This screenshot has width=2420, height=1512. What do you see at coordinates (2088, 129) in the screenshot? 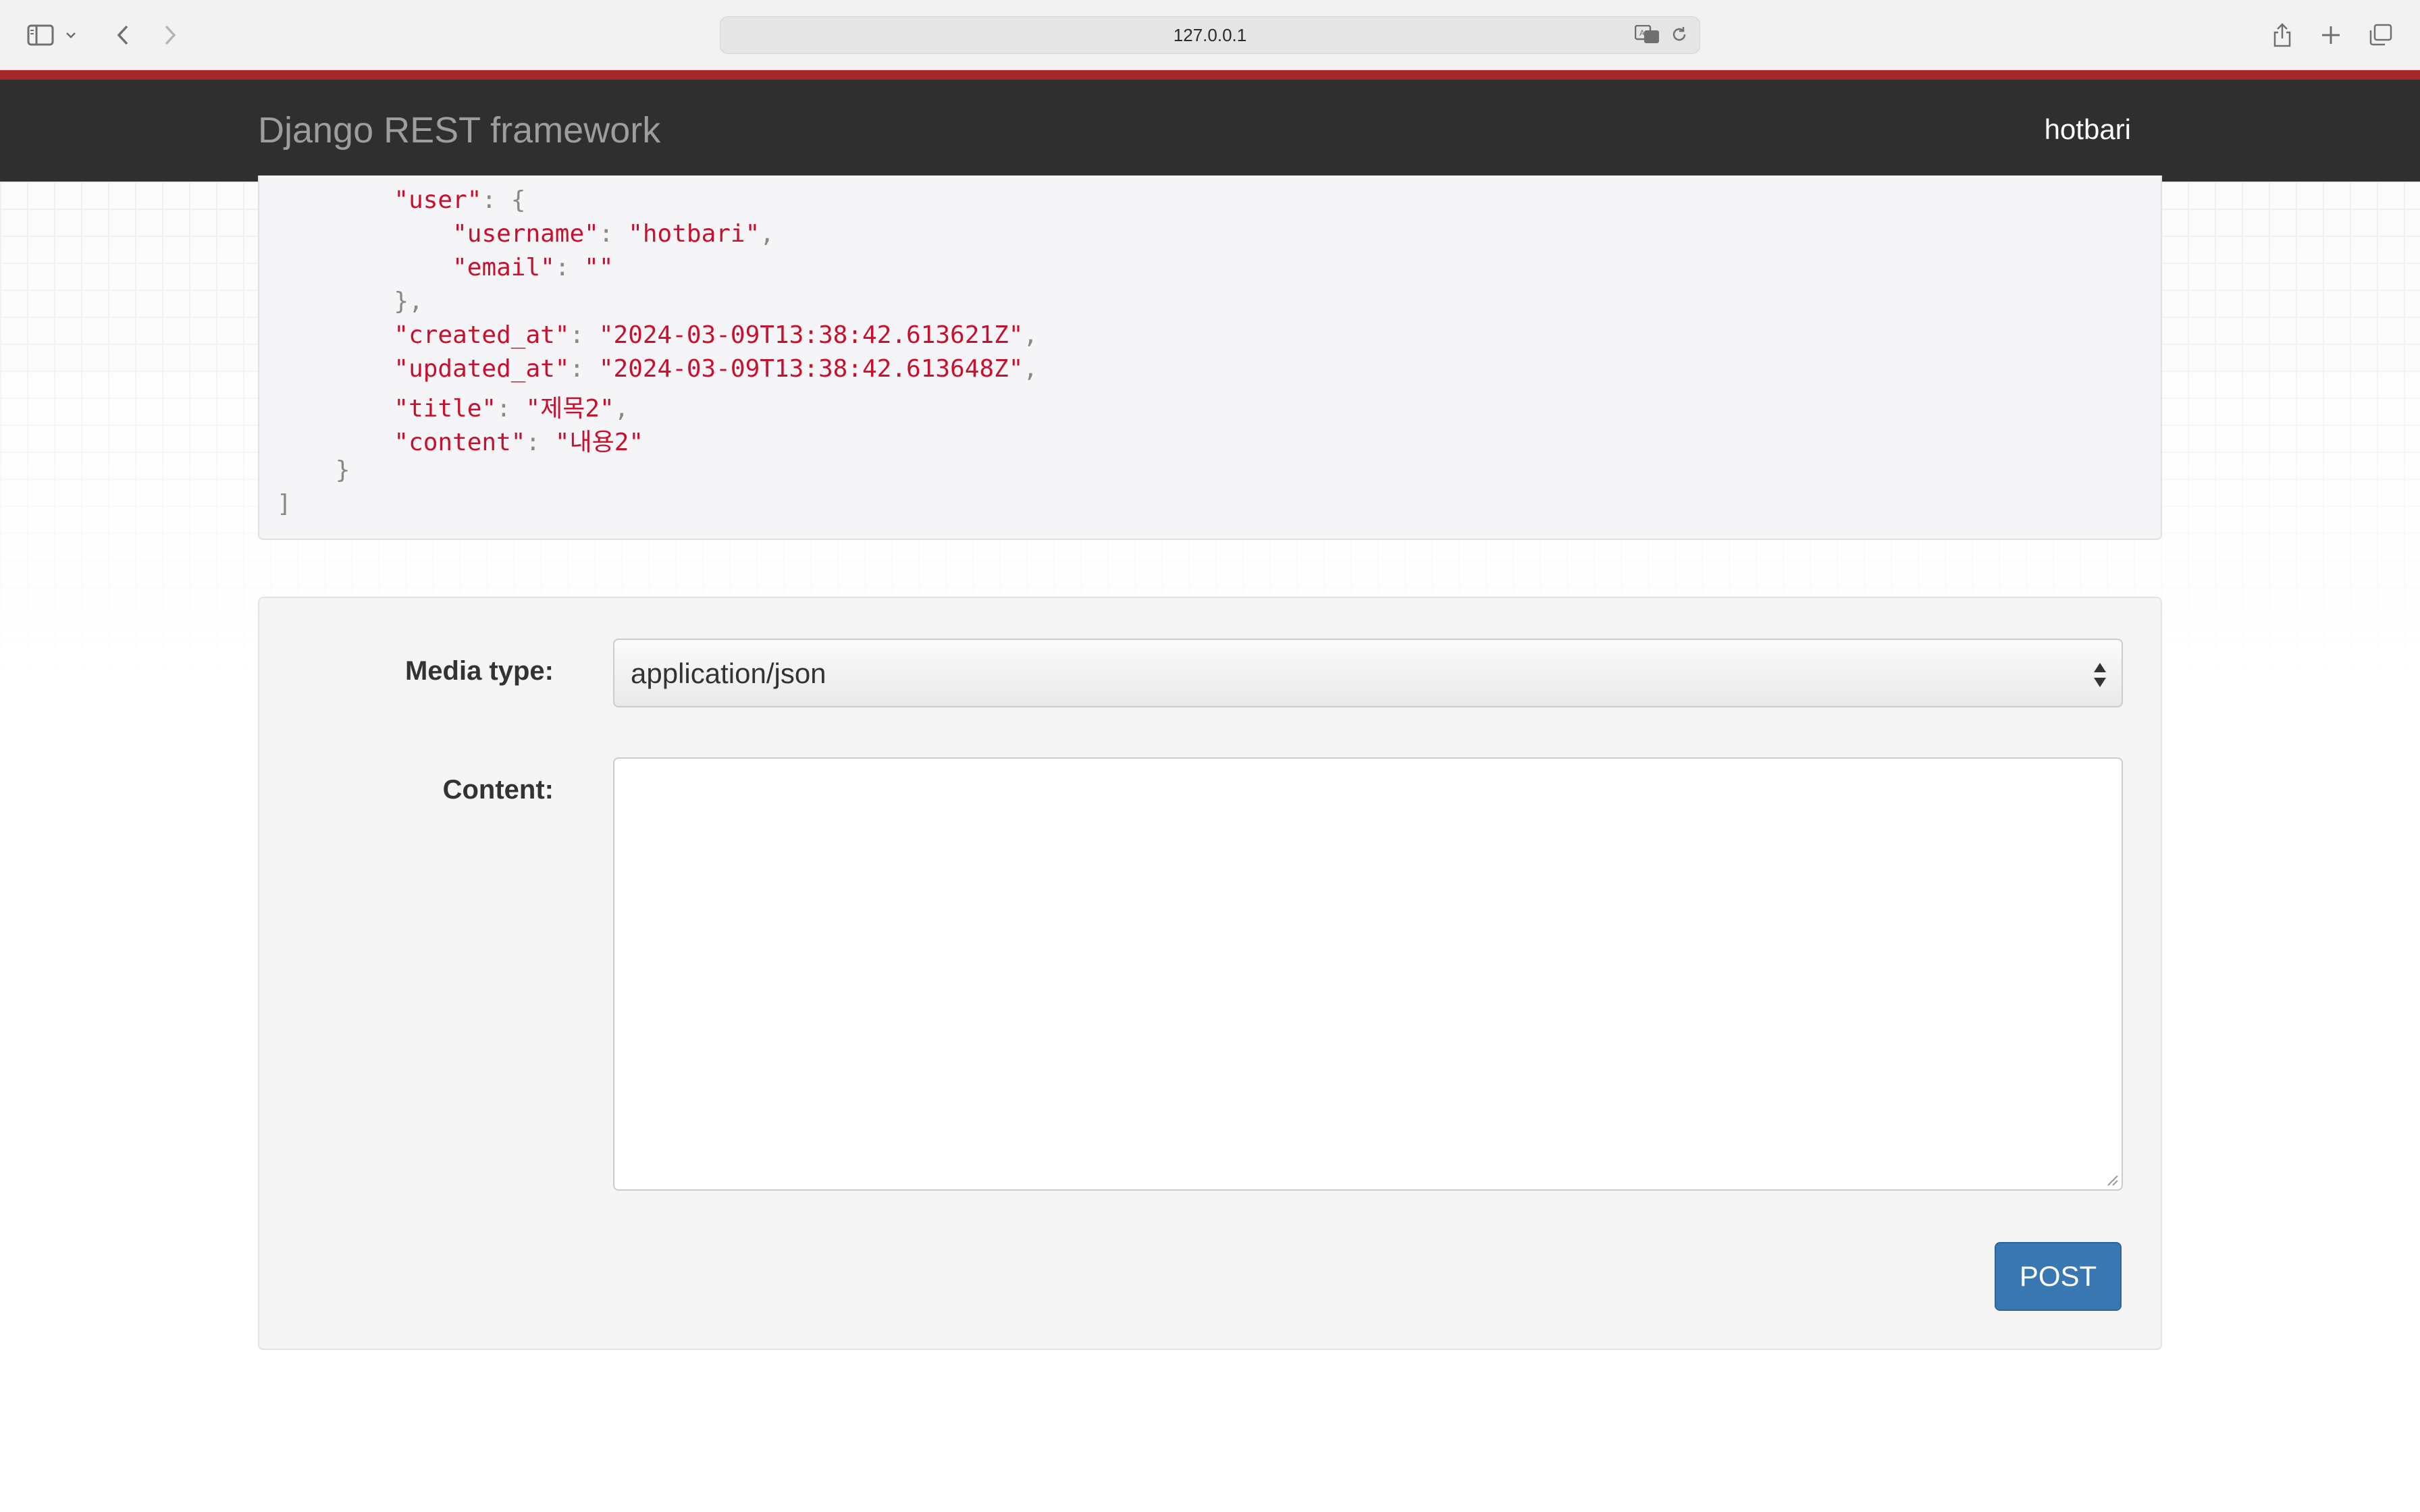
I see `user-menu: hotbari` at bounding box center [2088, 129].